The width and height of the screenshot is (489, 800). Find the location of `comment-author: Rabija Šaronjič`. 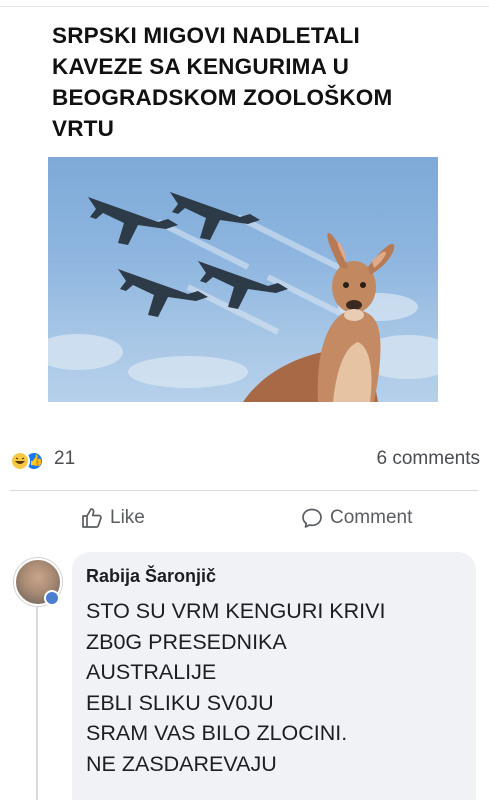

comment-author: Rabija Šaronjič is located at coordinates (151, 576).